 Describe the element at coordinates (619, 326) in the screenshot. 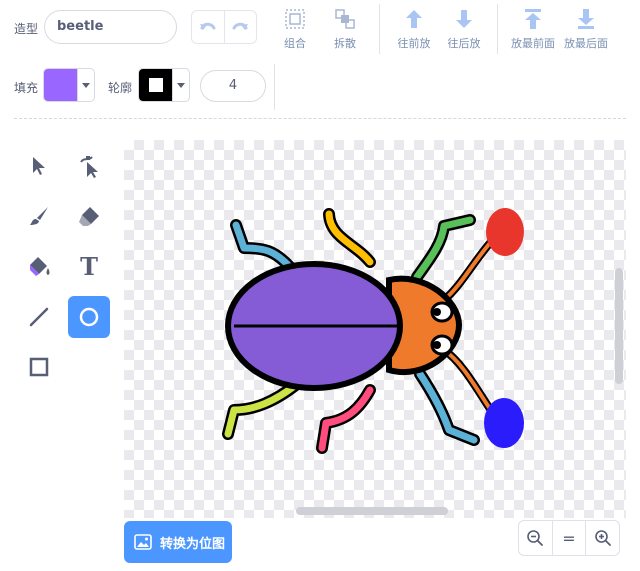

I see `vertical-scrollbar` at that location.